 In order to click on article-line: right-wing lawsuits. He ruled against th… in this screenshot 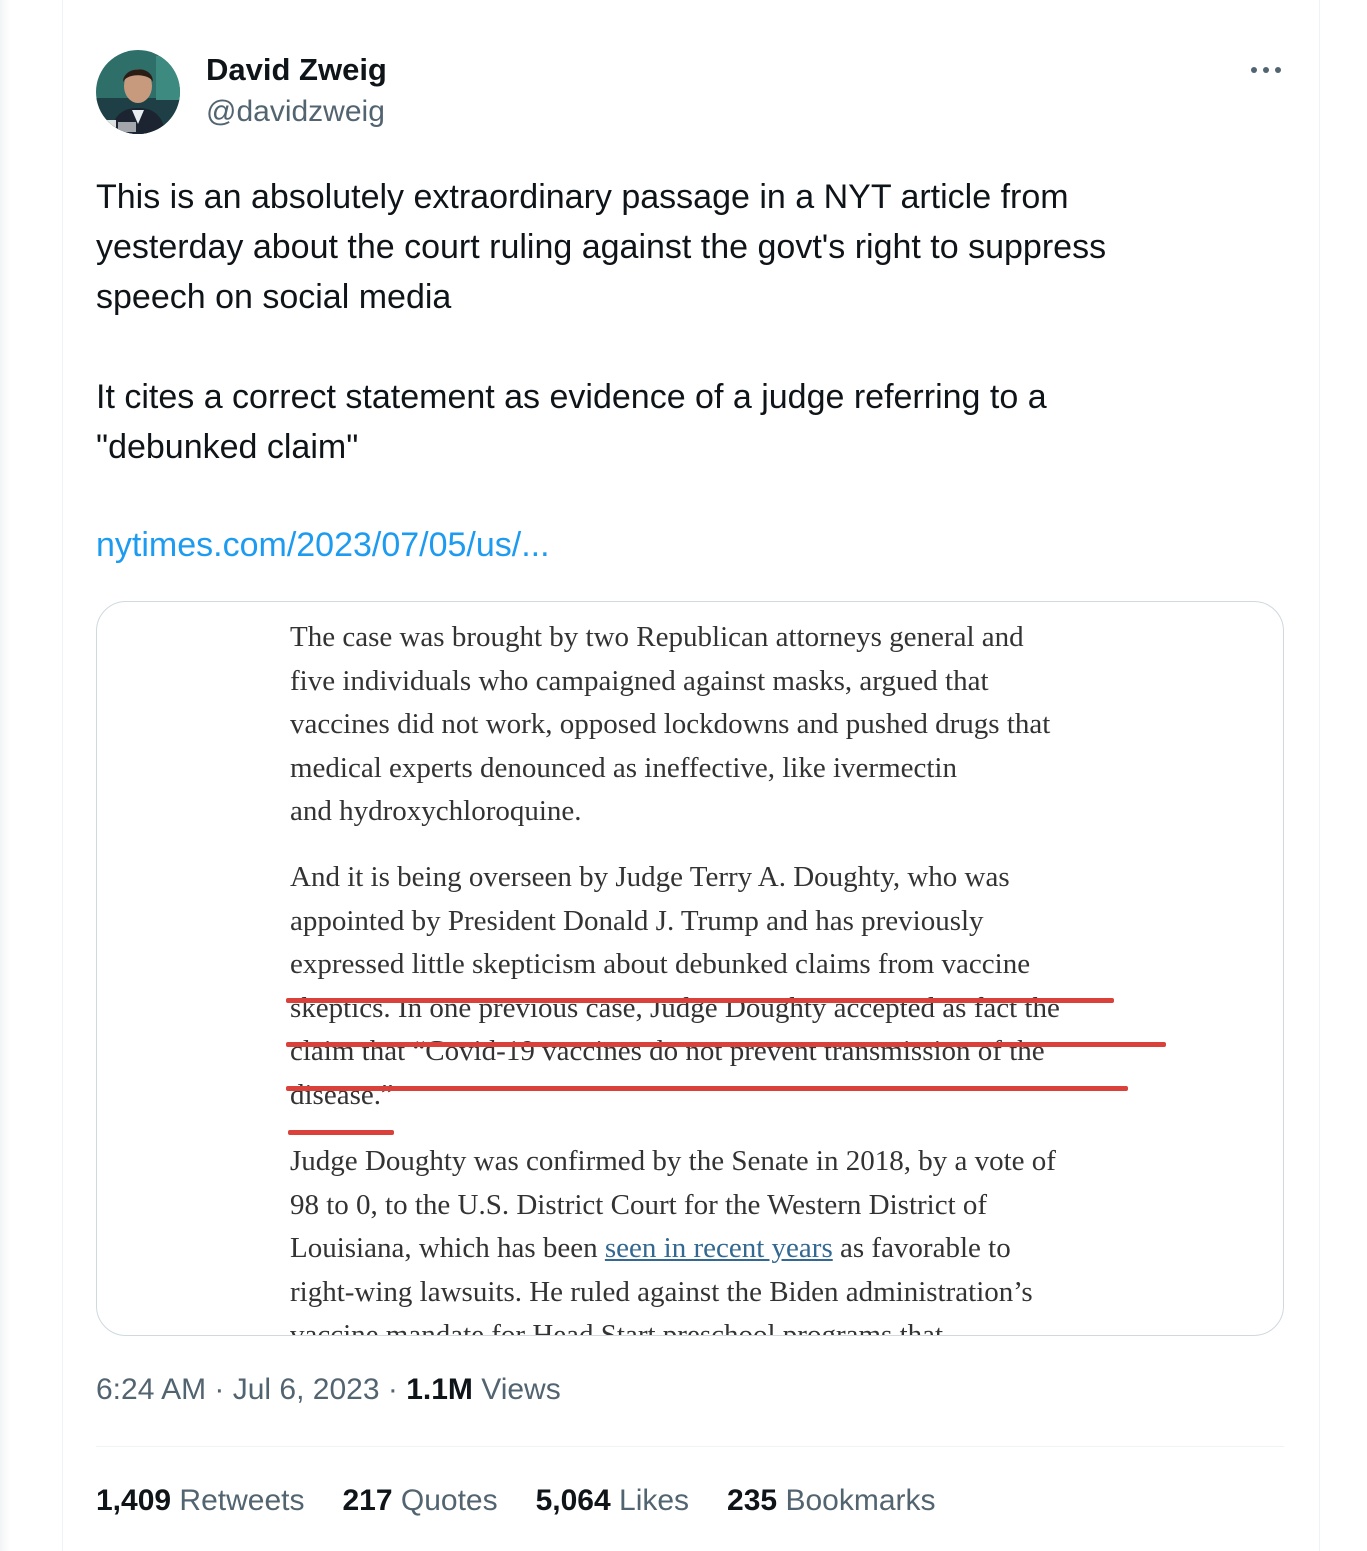, I will do `click(661, 1291)`.